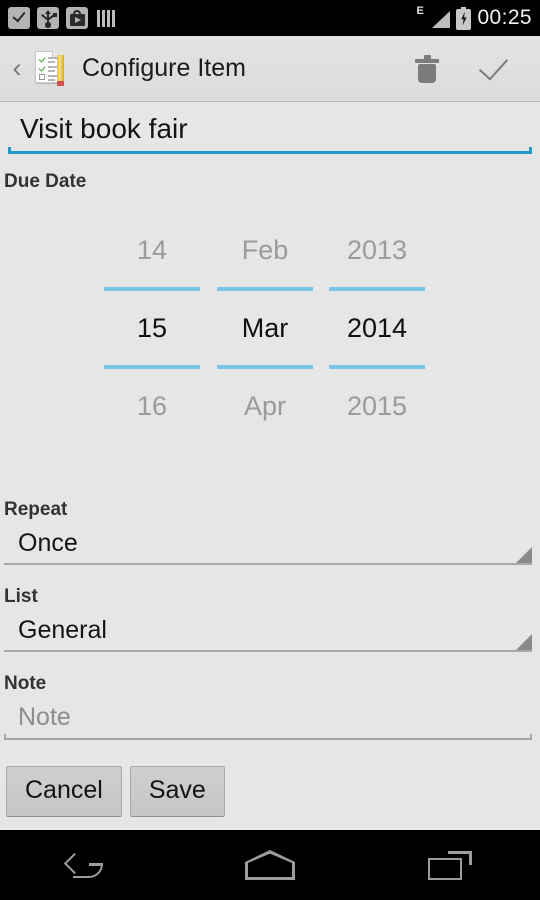  I want to click on usb-icon, so click(48, 18).